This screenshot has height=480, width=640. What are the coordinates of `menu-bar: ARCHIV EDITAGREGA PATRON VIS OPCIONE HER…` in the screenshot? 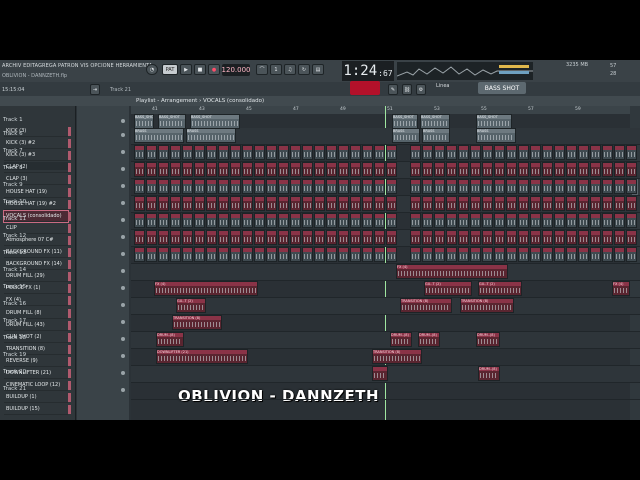 It's located at (77, 66).